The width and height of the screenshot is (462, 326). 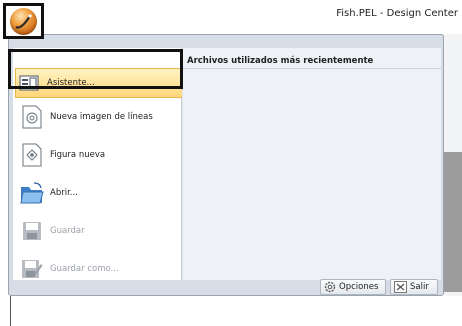 I want to click on save-icon, so click(x=32, y=231).